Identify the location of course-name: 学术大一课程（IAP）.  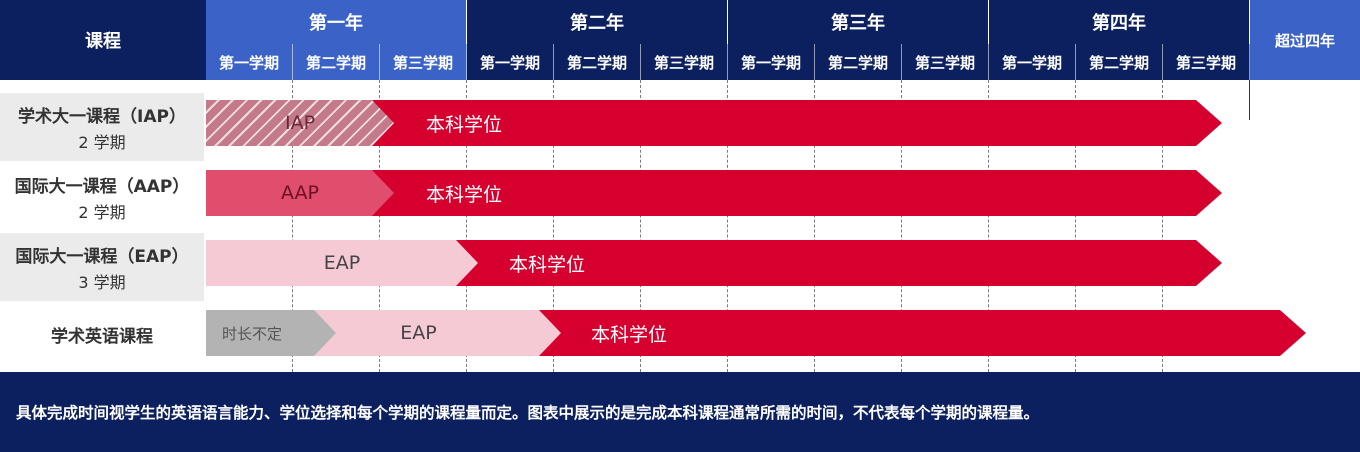
(102, 116).